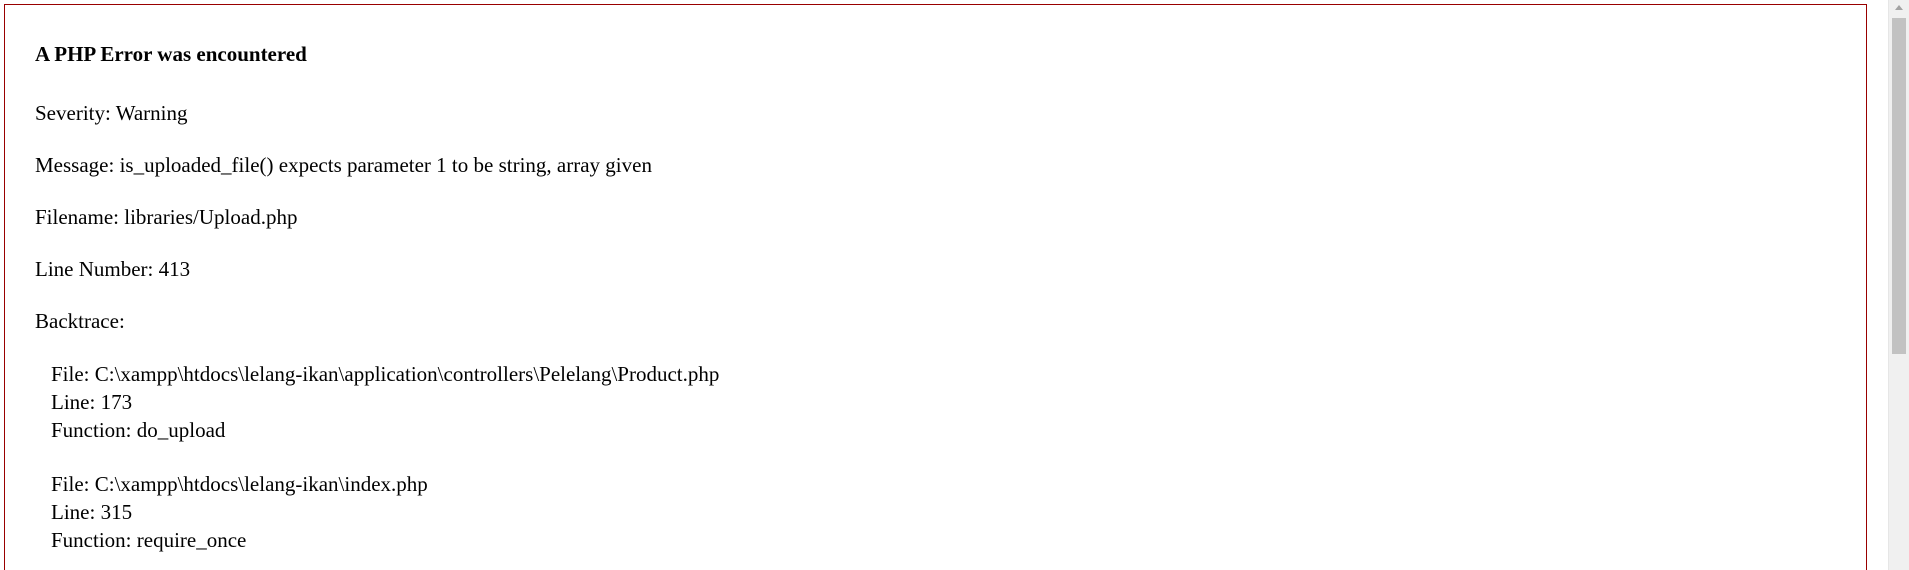 The width and height of the screenshot is (1909, 570). I want to click on backtrace-line: Line: 315, so click(92, 512).